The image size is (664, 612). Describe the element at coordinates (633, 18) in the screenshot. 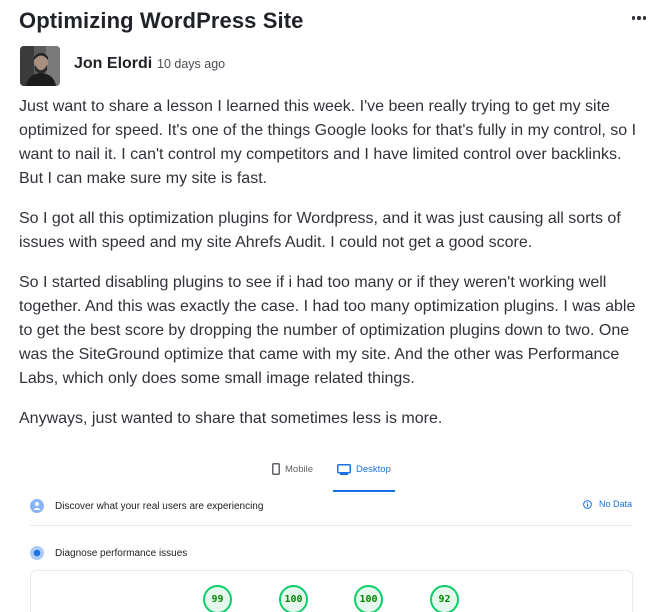

I see `more-horizontal-icon` at that location.